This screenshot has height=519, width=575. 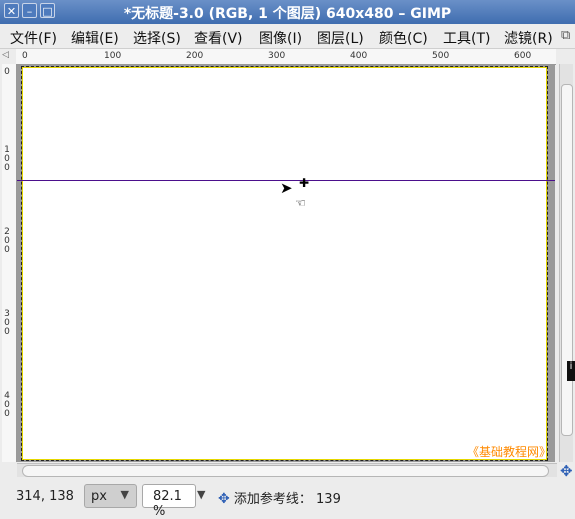 I want to click on menu-file: 文件(F), so click(x=33, y=38).